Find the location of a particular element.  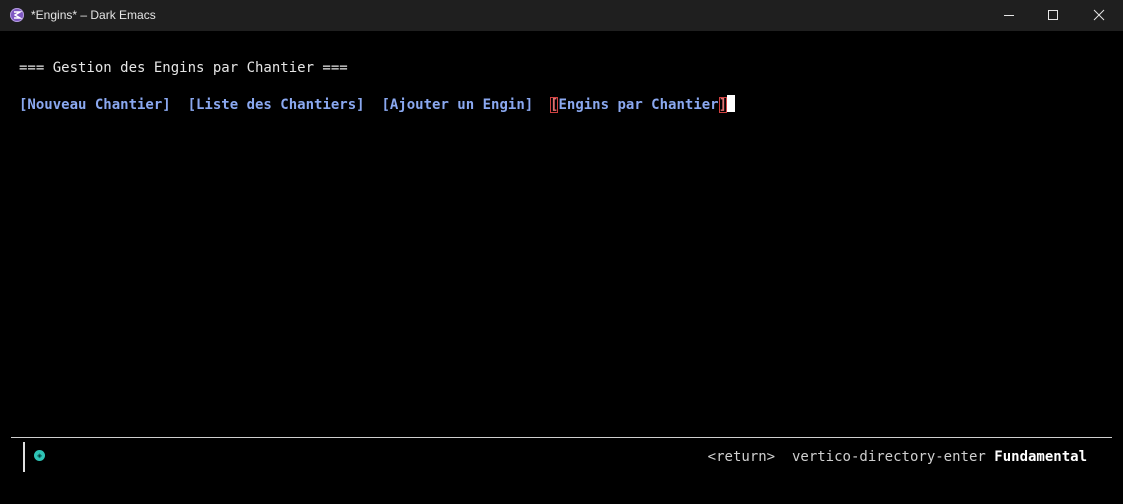

text-cursor is located at coordinates (731, 103).